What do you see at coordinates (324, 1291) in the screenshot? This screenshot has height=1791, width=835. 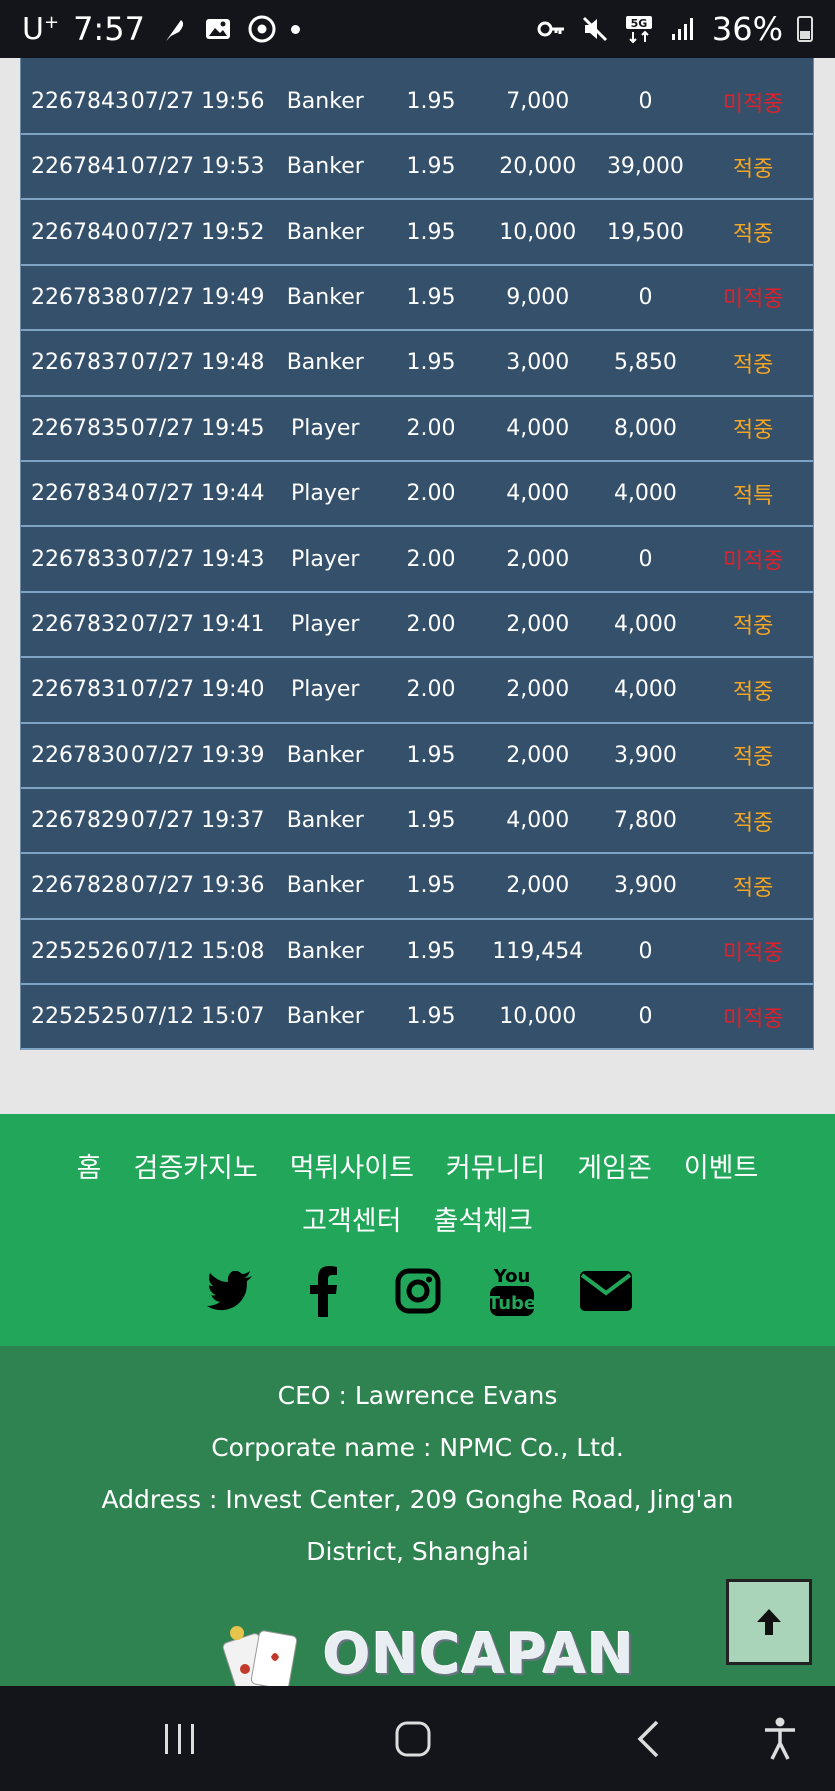 I see `facebook-icon` at bounding box center [324, 1291].